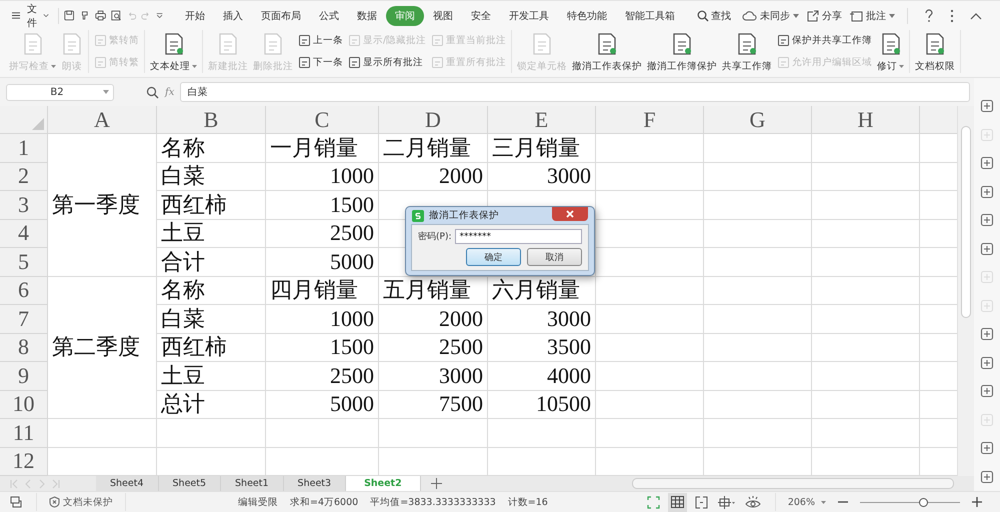 This screenshot has height=512, width=1000. Describe the element at coordinates (173, 51) in the screenshot. I see `ribbon-button: 文本处理` at that location.